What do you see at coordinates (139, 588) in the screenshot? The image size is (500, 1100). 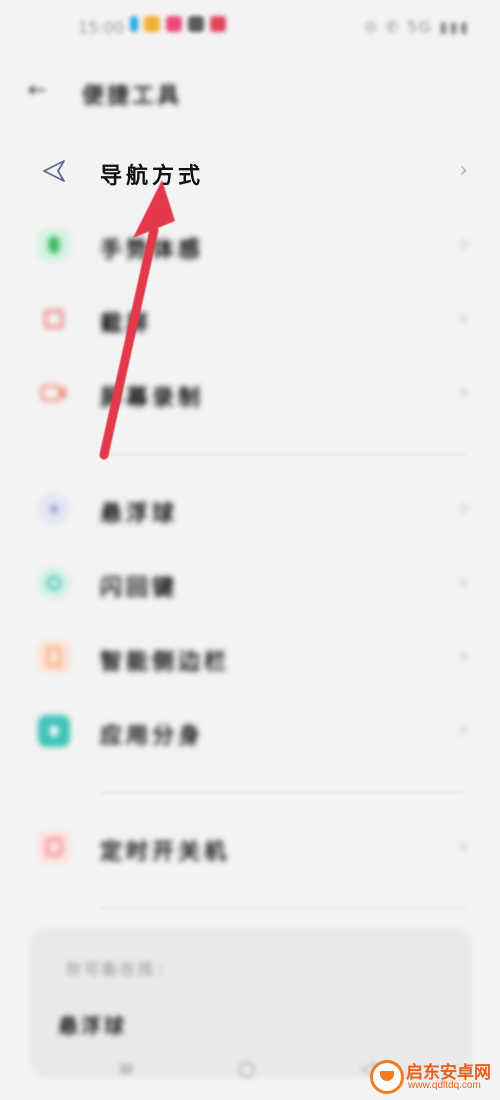 I see `list-item-label: 闪回键` at bounding box center [139, 588].